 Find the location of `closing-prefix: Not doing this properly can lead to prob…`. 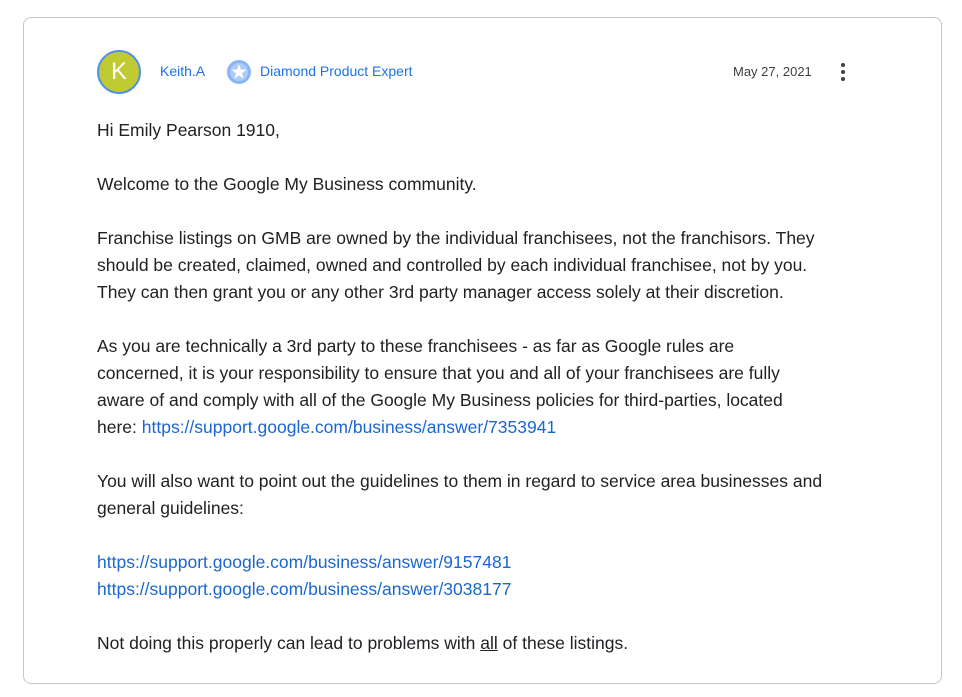

closing-prefix: Not doing this properly can lead to prob… is located at coordinates (289, 643).